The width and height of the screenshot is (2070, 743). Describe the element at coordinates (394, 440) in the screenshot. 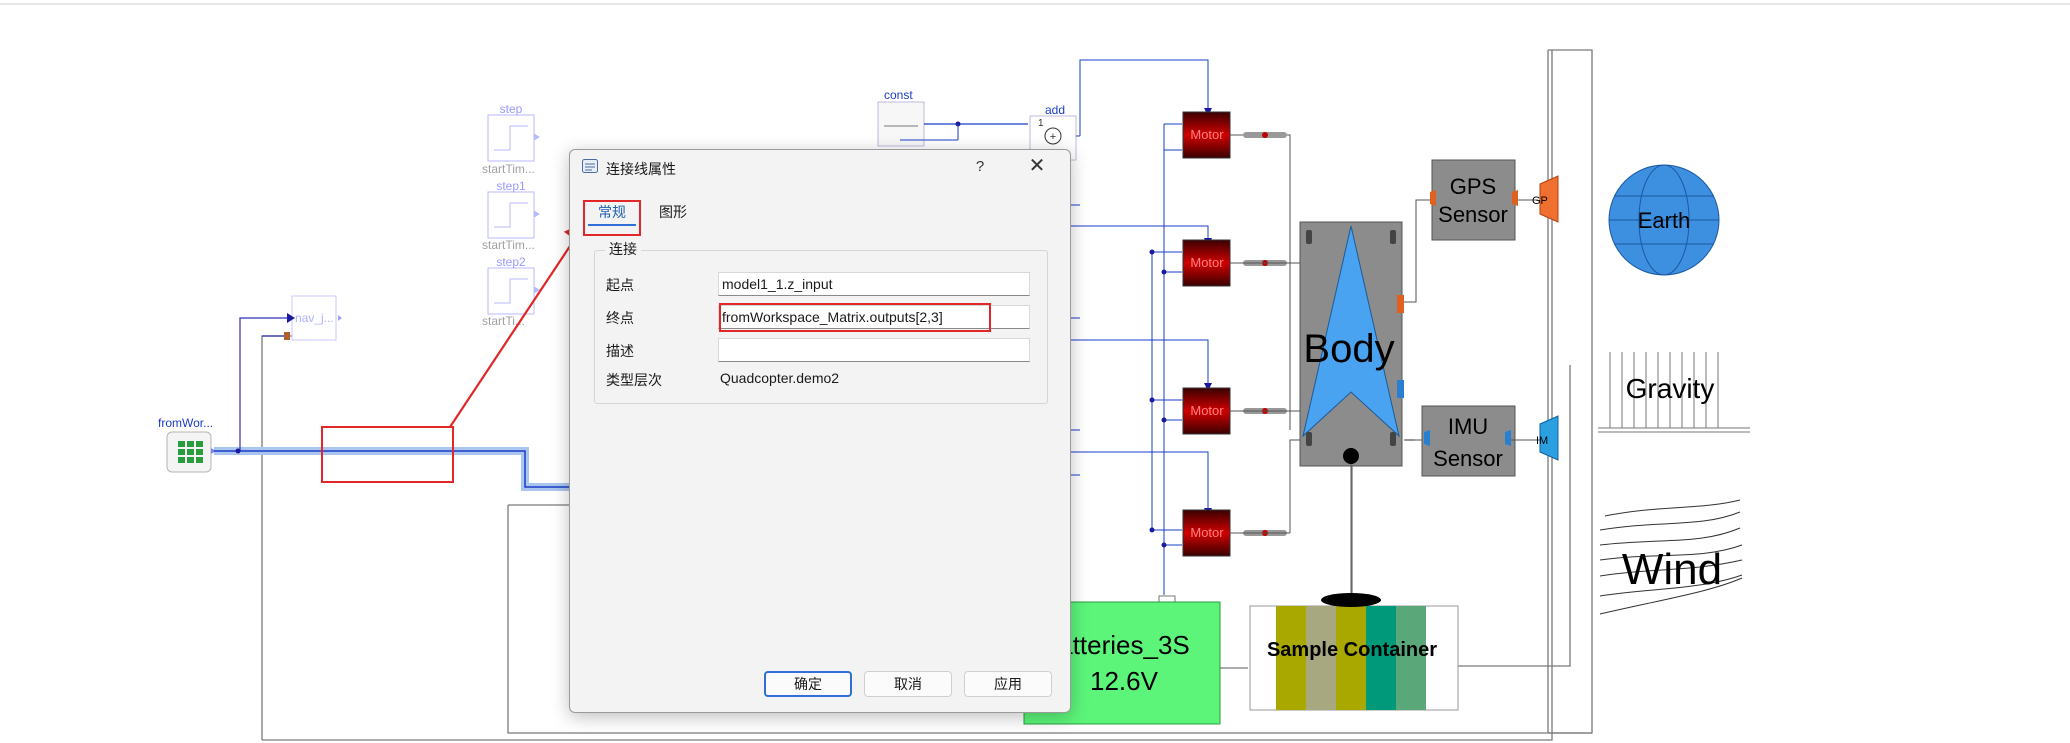

I see `selected-connection` at that location.